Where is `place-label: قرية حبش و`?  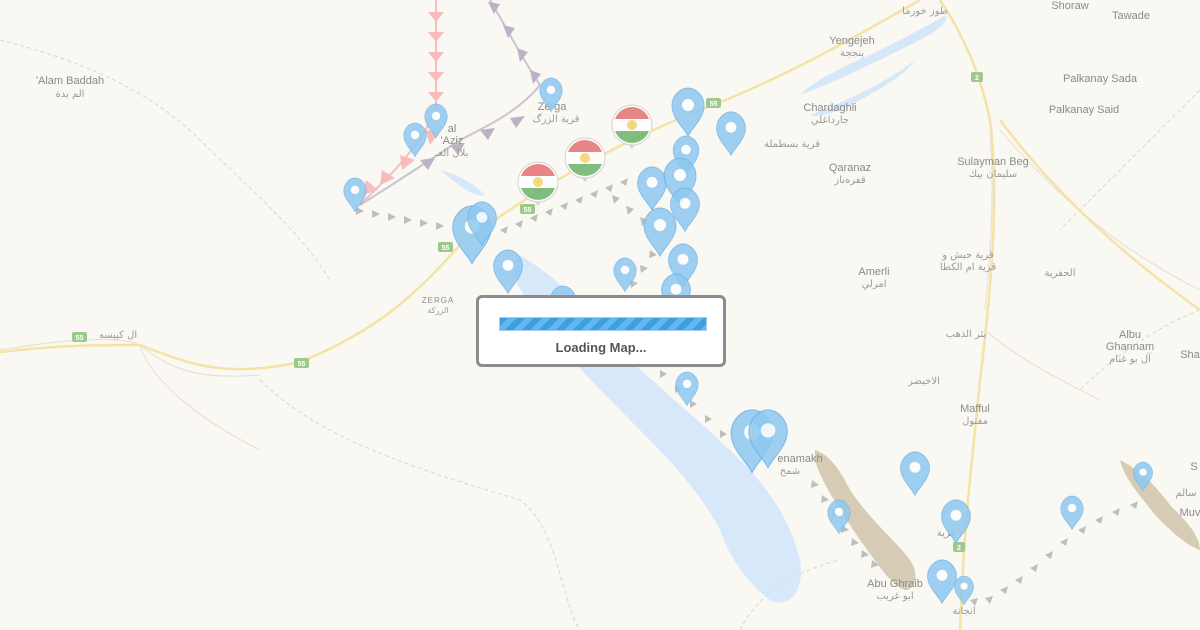 place-label: قرية حبش و is located at coordinates (967, 255).